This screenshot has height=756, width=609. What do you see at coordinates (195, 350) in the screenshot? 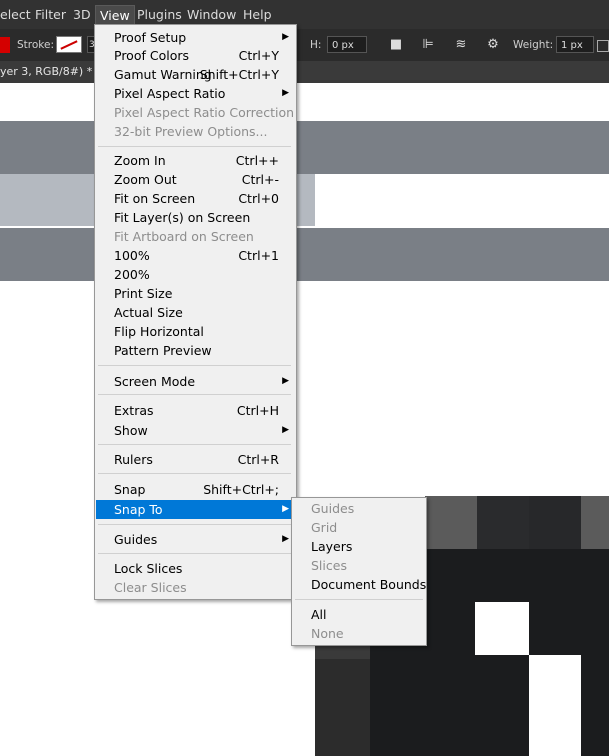
I see `view-menu-item-pattern-preview: Pattern Preview` at bounding box center [195, 350].